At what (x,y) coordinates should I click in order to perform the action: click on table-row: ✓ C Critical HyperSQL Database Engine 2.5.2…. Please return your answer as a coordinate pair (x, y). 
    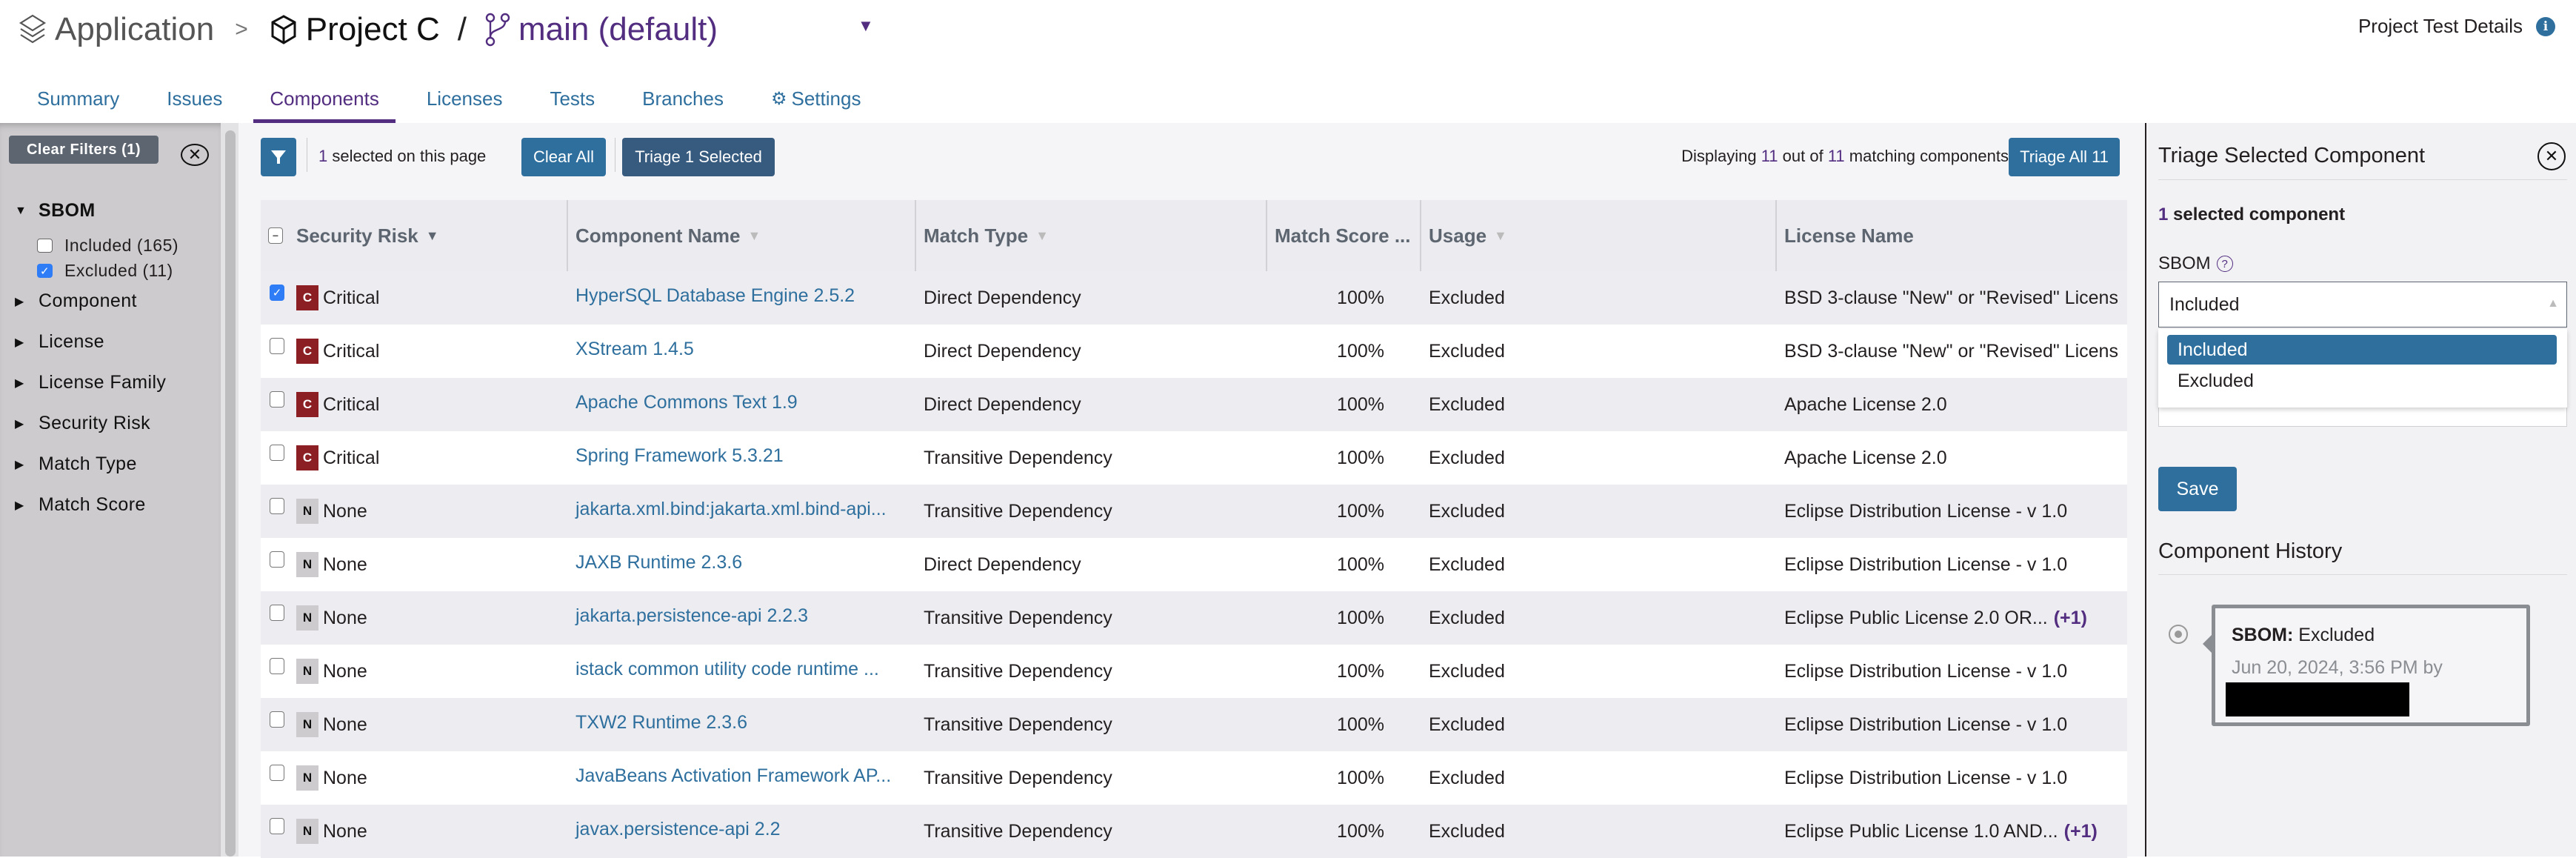
    Looking at the image, I should click on (1194, 298).